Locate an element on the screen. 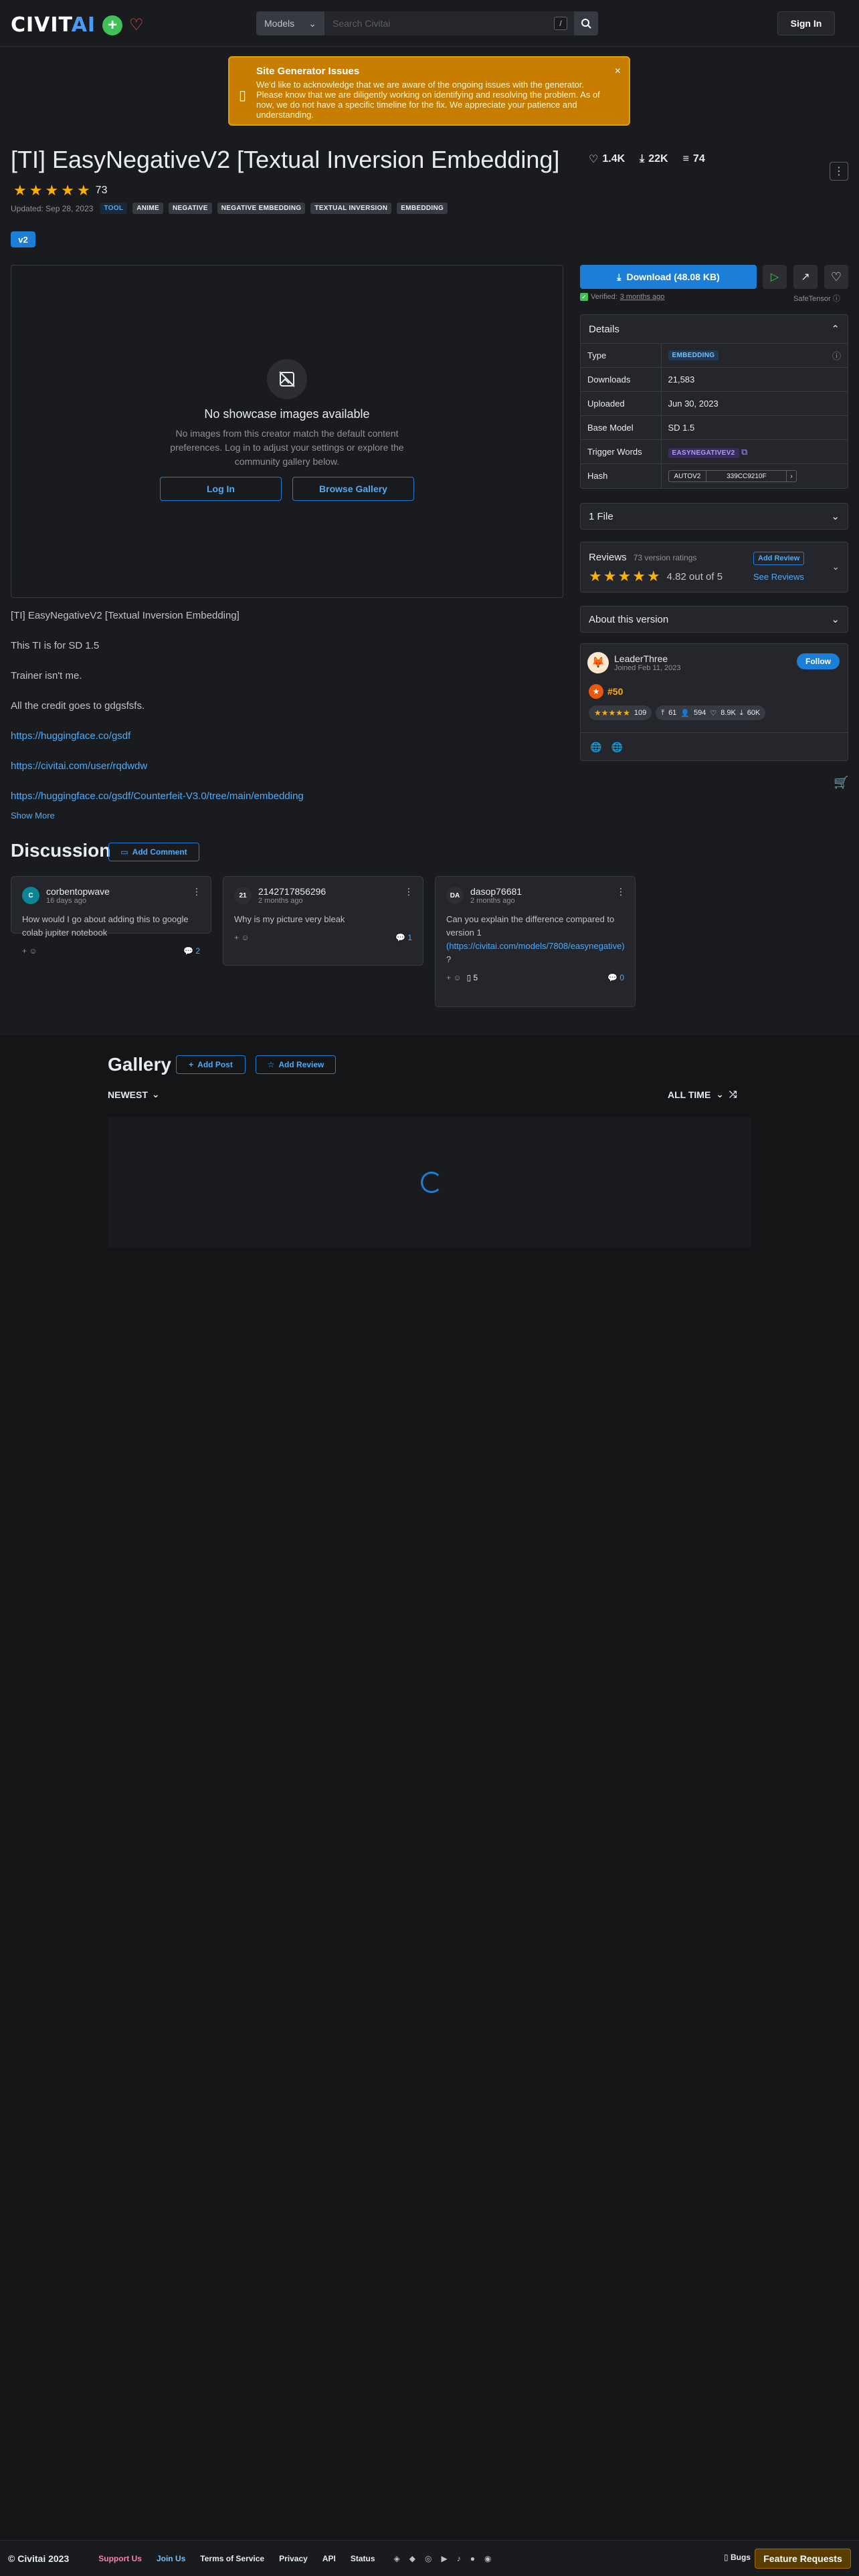 The image size is (859, 2576). follow-button: Follow is located at coordinates (818, 661).